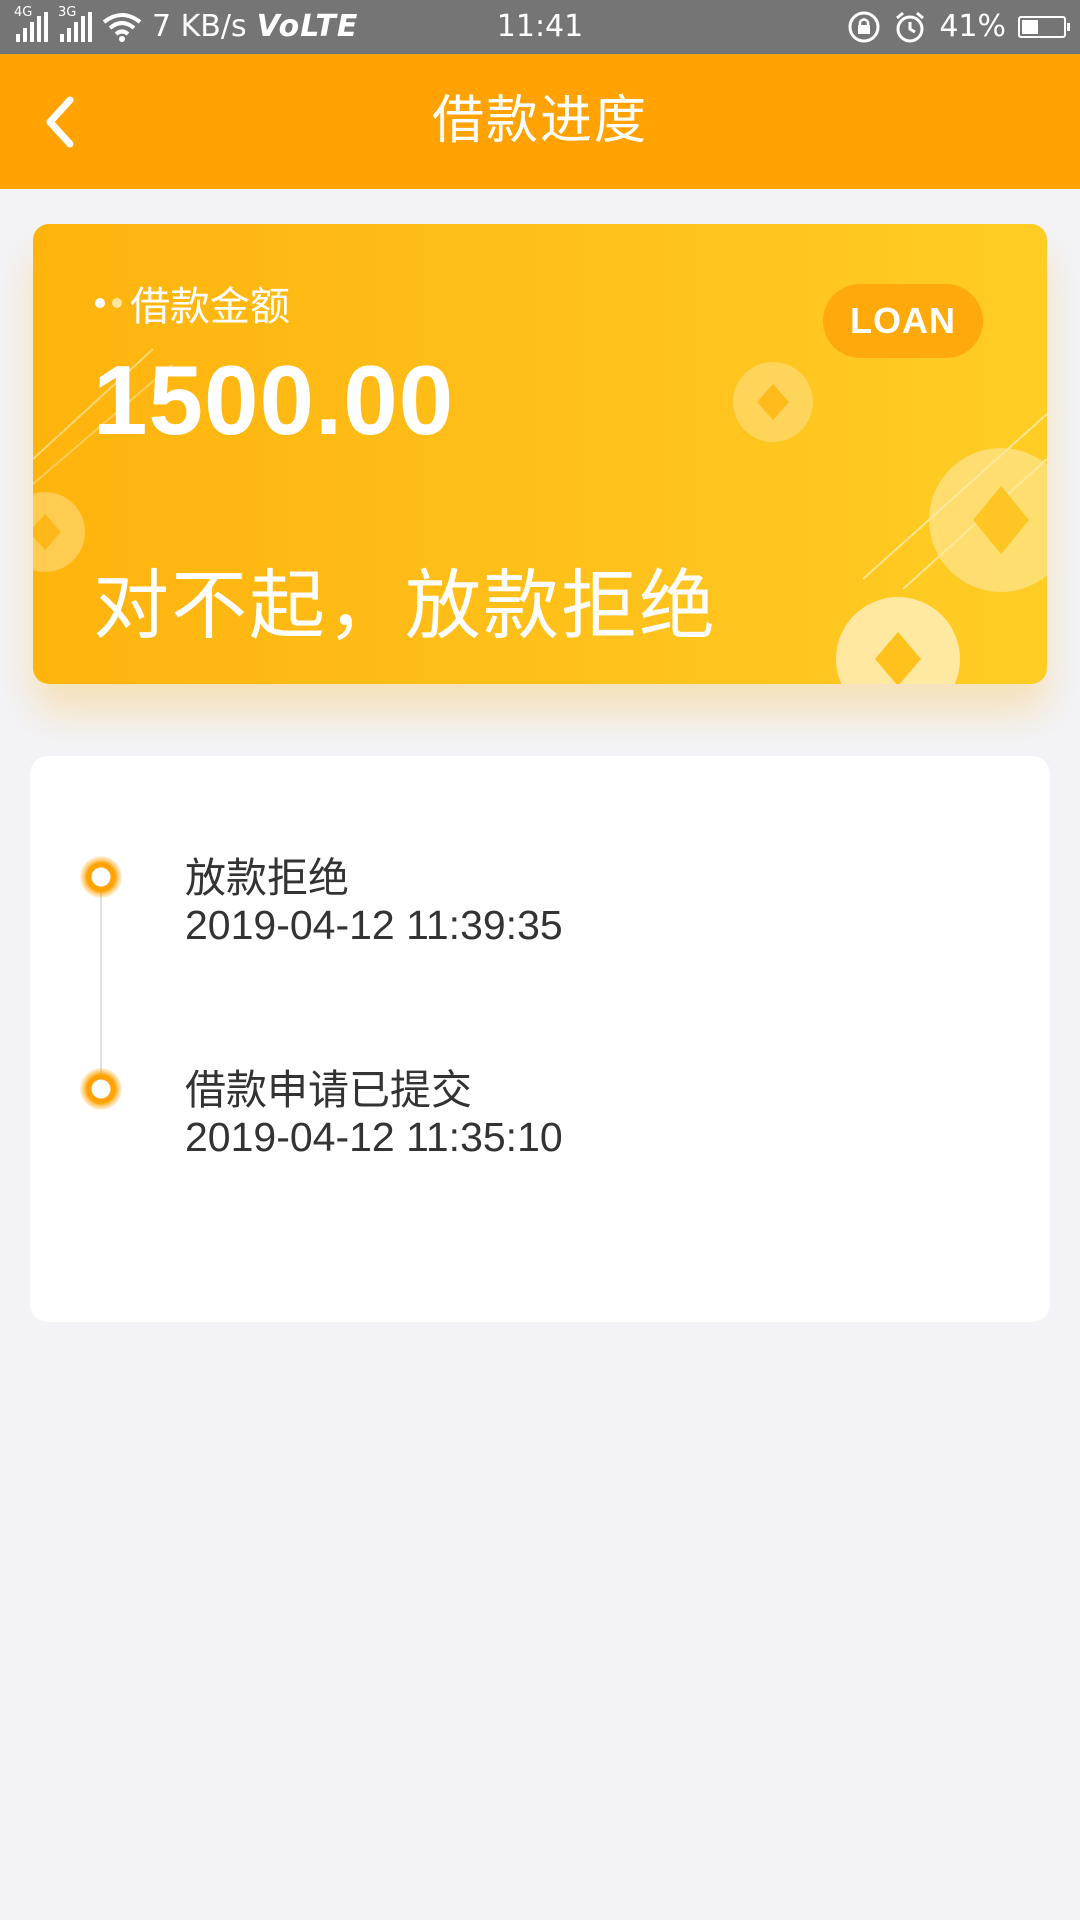 The width and height of the screenshot is (1080, 1920). What do you see at coordinates (405, 605) in the screenshot?
I see `loan-status-message: 对不起，放款拒绝` at bounding box center [405, 605].